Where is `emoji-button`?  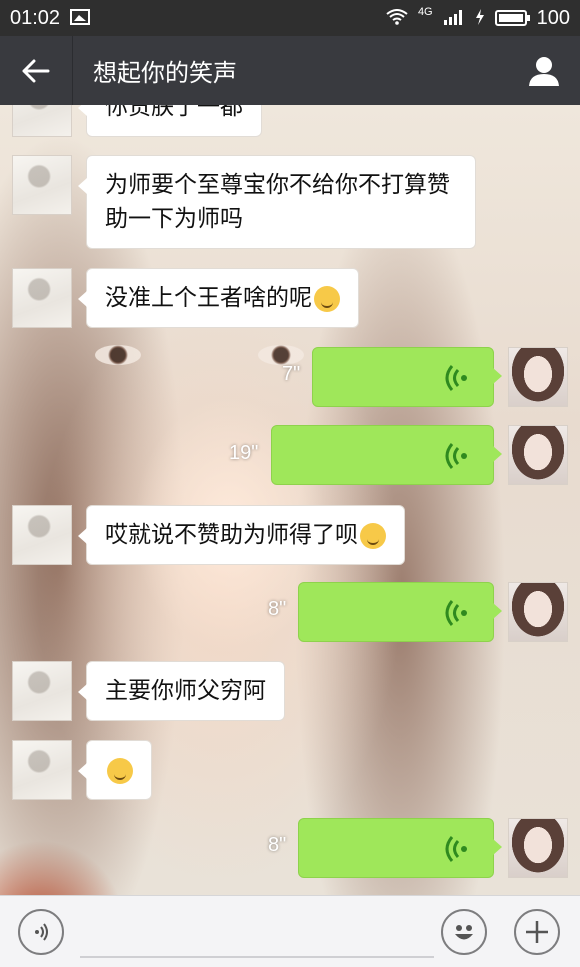 emoji-button is located at coordinates (464, 932).